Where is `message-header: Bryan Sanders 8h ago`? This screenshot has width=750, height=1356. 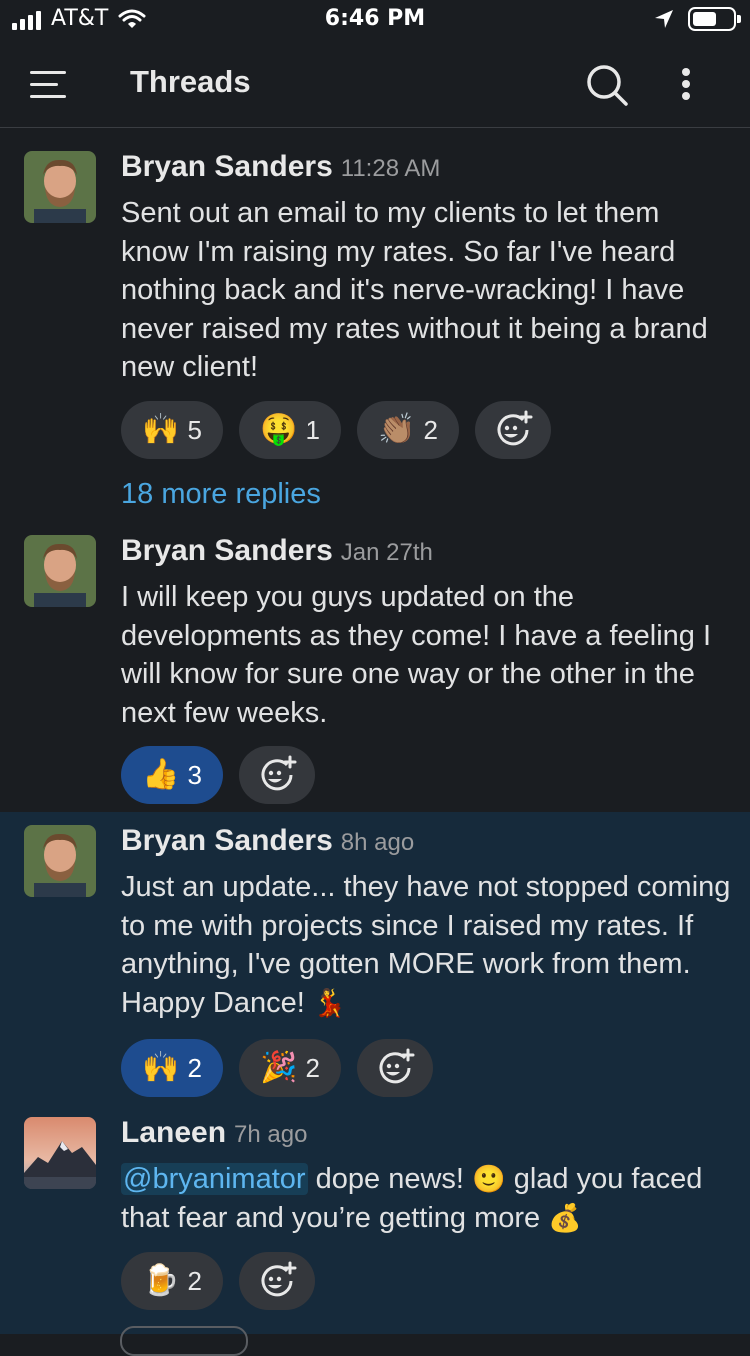 message-header: Bryan Sanders 8h ago is located at coordinates (267, 841).